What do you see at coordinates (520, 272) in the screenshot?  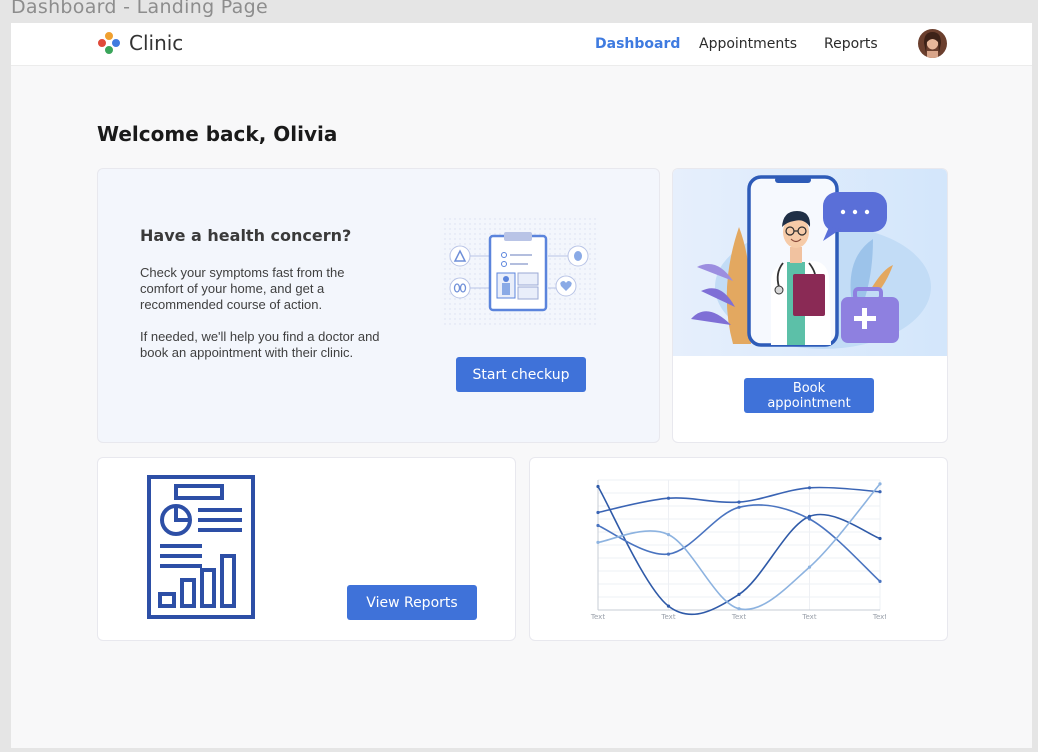 I see `clipboard-illustration` at bounding box center [520, 272].